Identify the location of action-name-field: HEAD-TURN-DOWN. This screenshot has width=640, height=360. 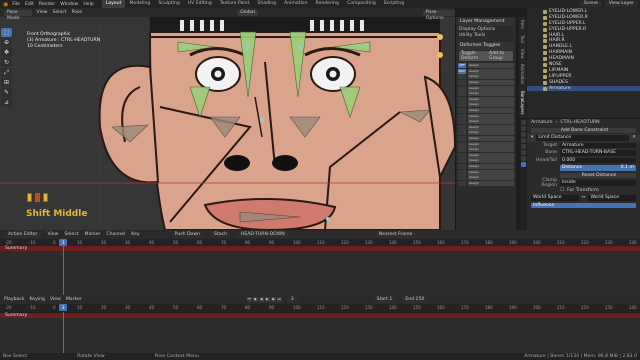
(262, 234).